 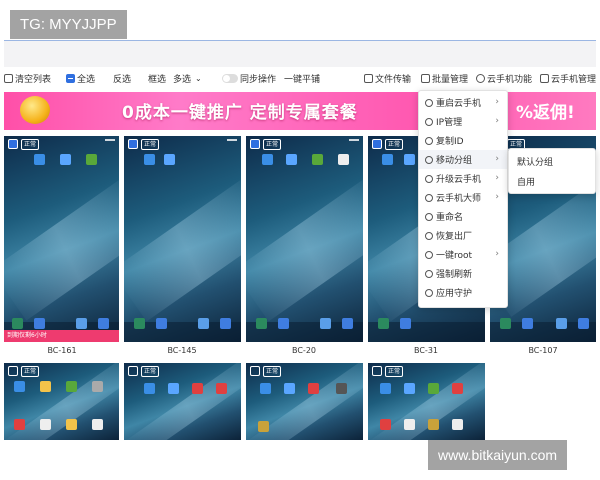 I want to click on submenu-item-default: 默认分组, so click(x=552, y=161).